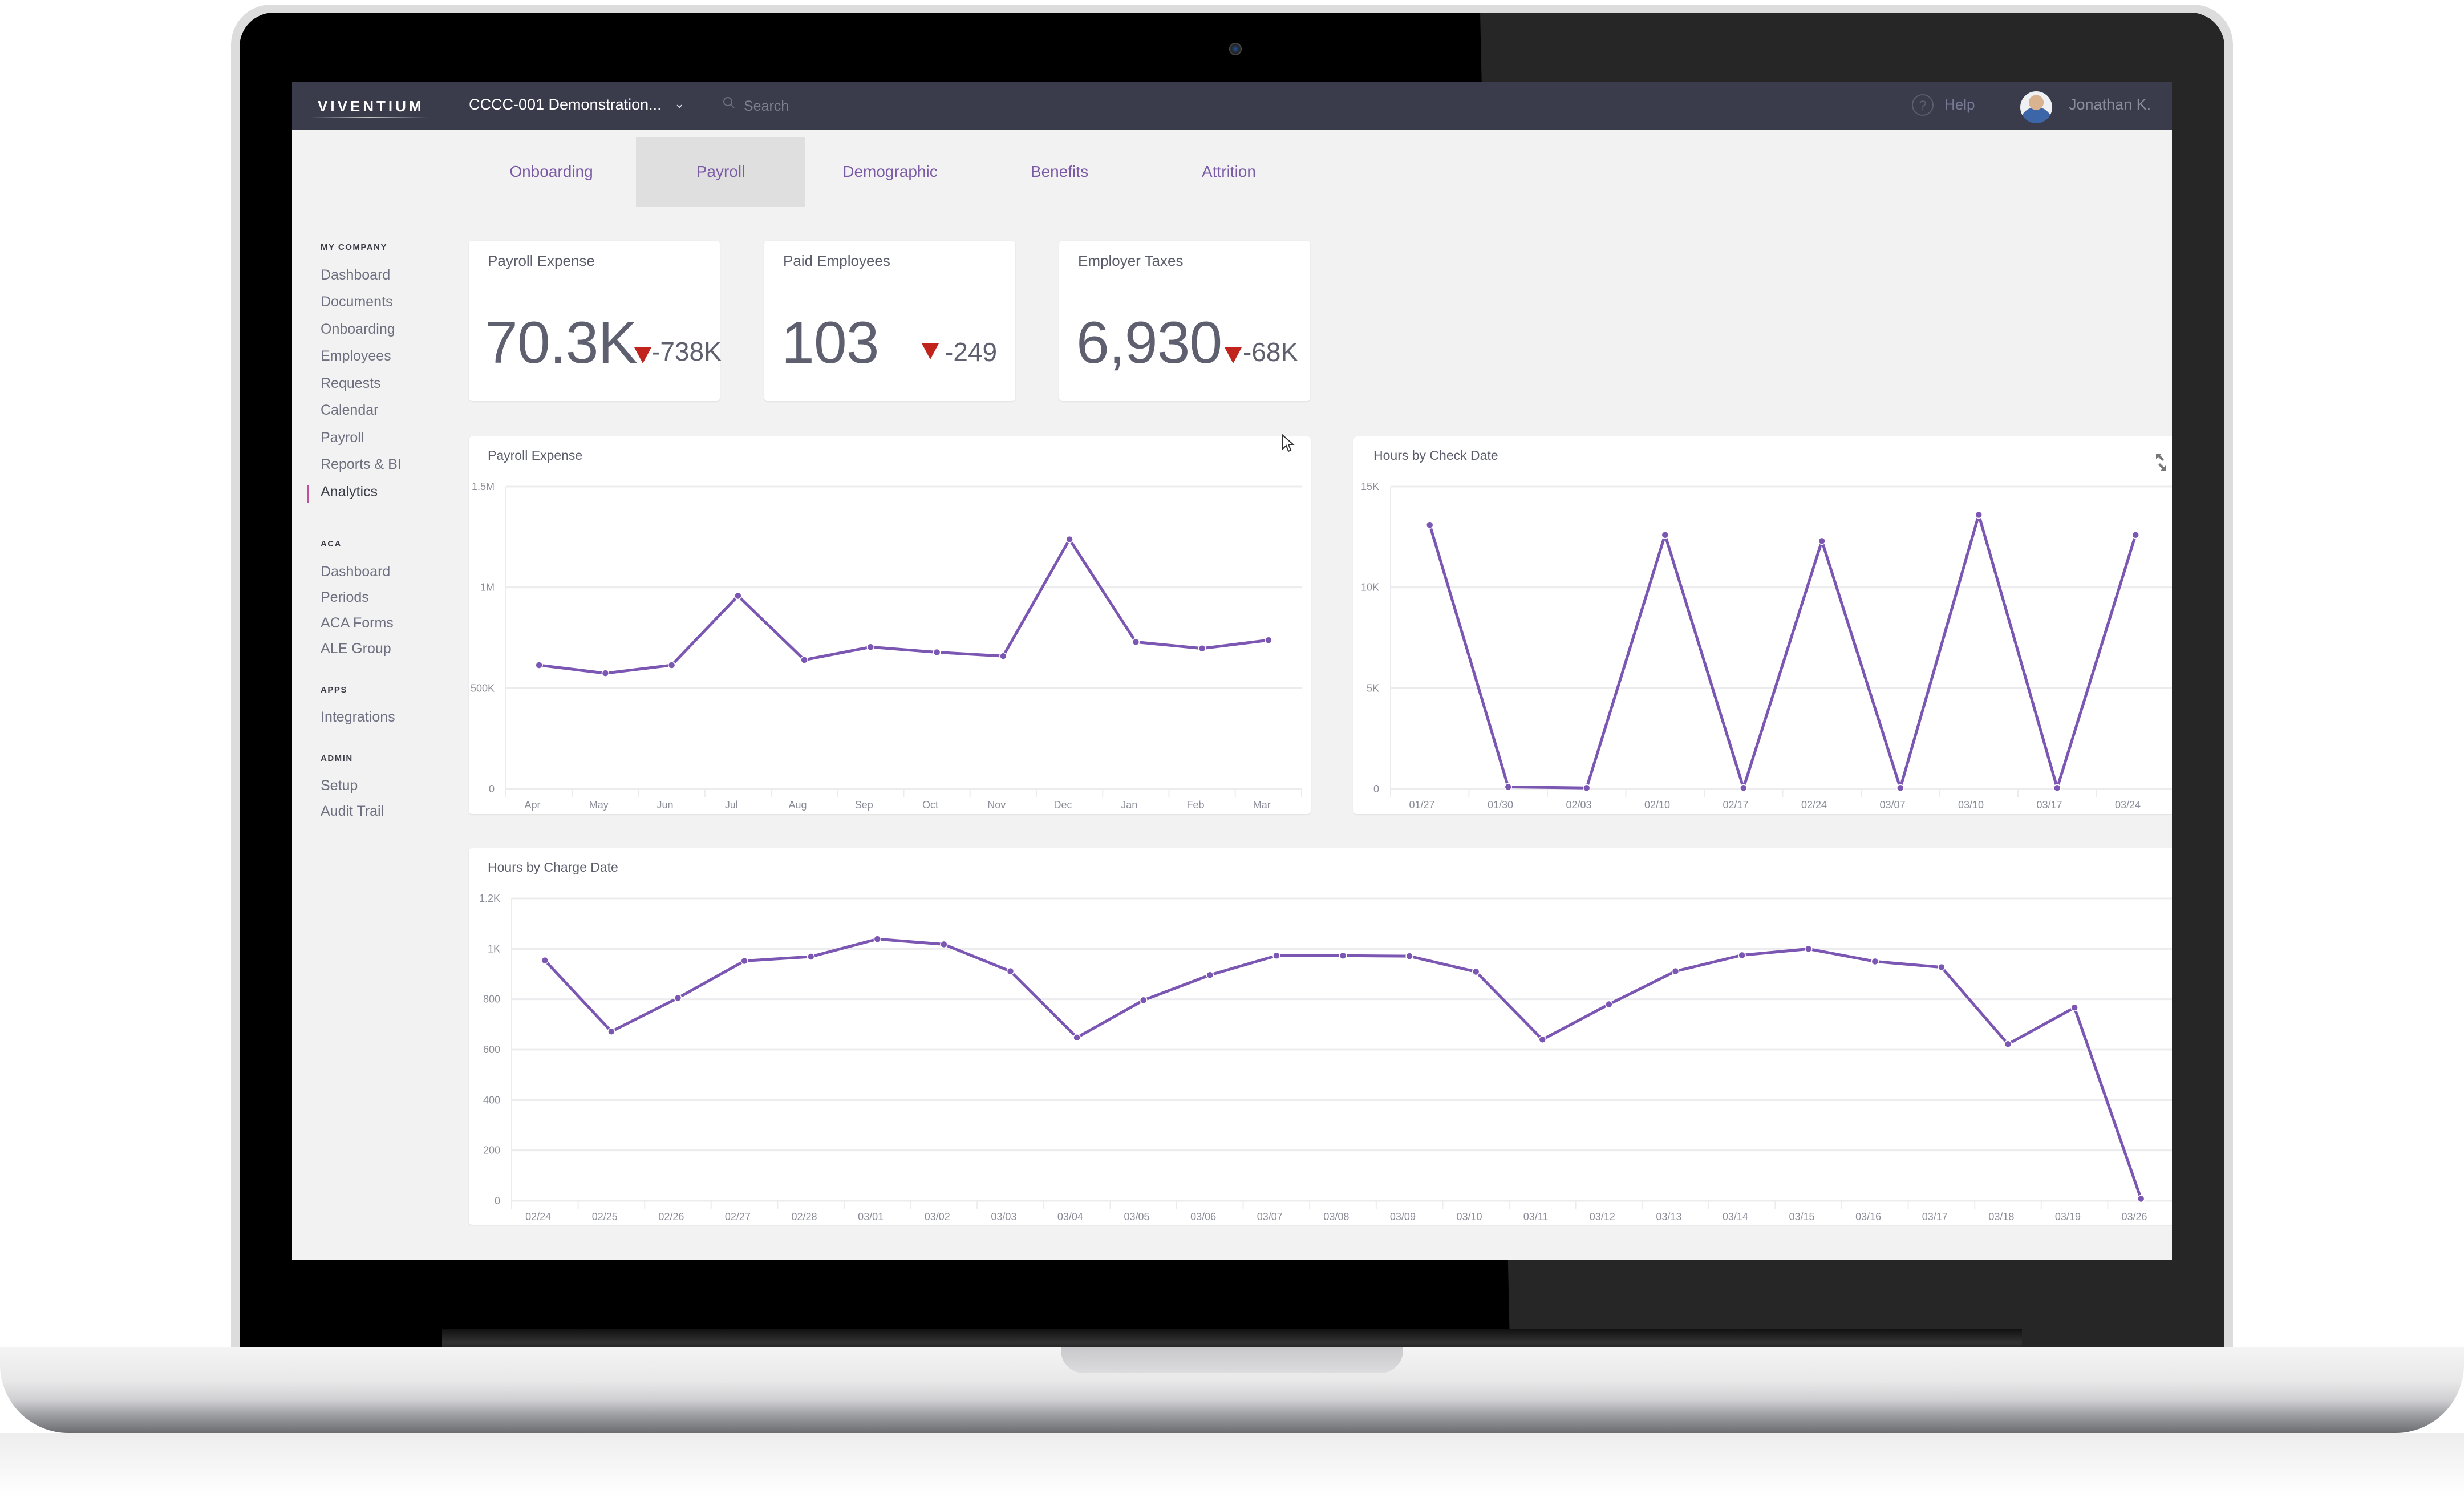  I want to click on sidebar-item-requests: Requests, so click(351, 383).